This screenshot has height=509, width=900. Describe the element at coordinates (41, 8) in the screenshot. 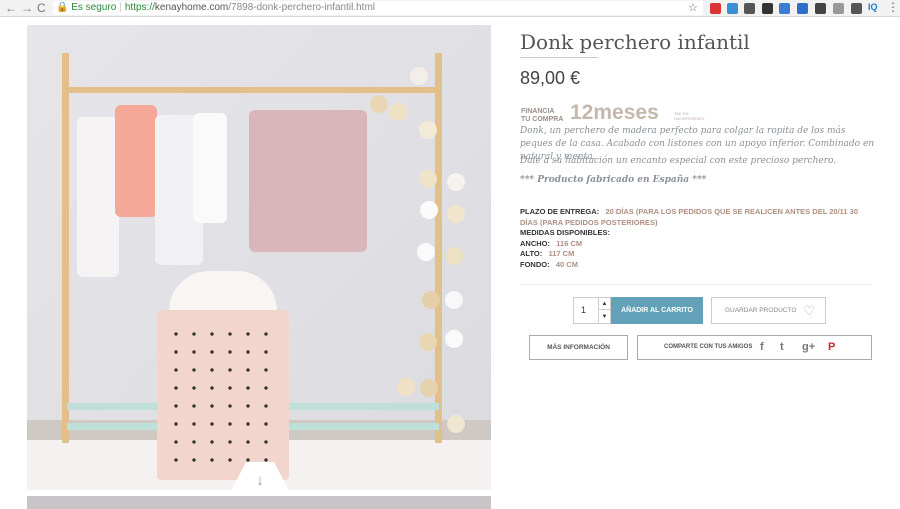

I see `reload-icon: C` at that location.